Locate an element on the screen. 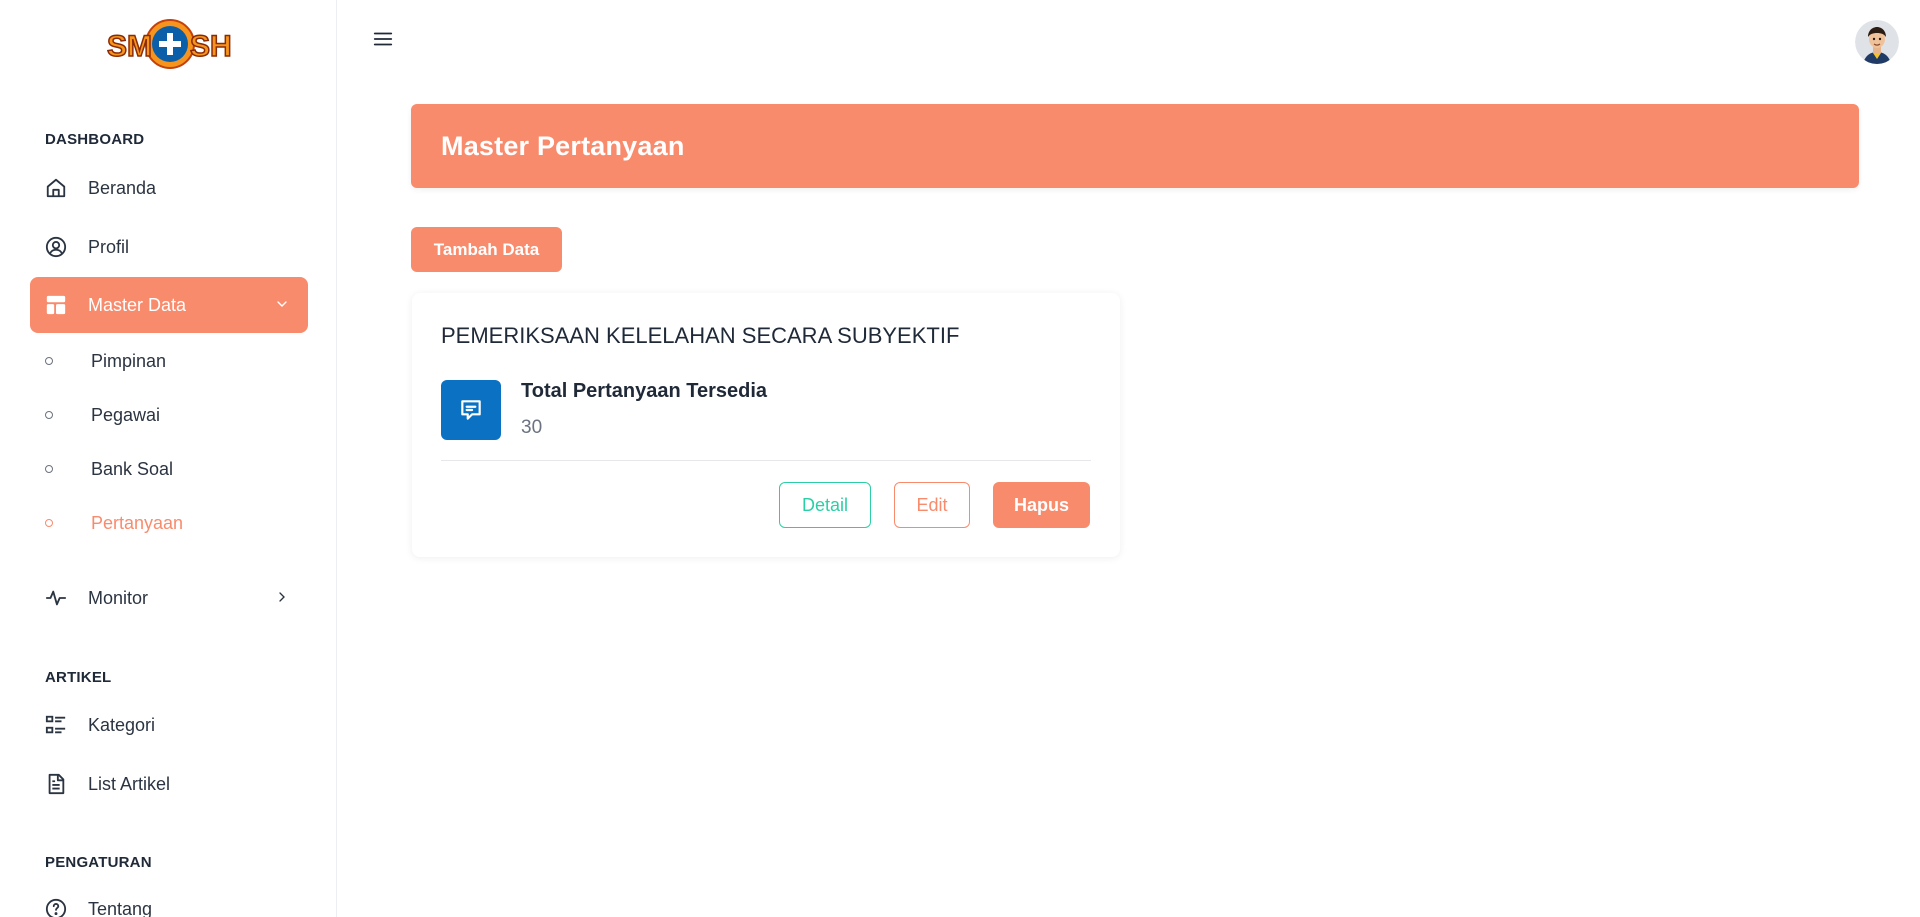  card-title: PEMERIKSAAN KELELAHAN SECARA SUBYEKTIF is located at coordinates (700, 335).